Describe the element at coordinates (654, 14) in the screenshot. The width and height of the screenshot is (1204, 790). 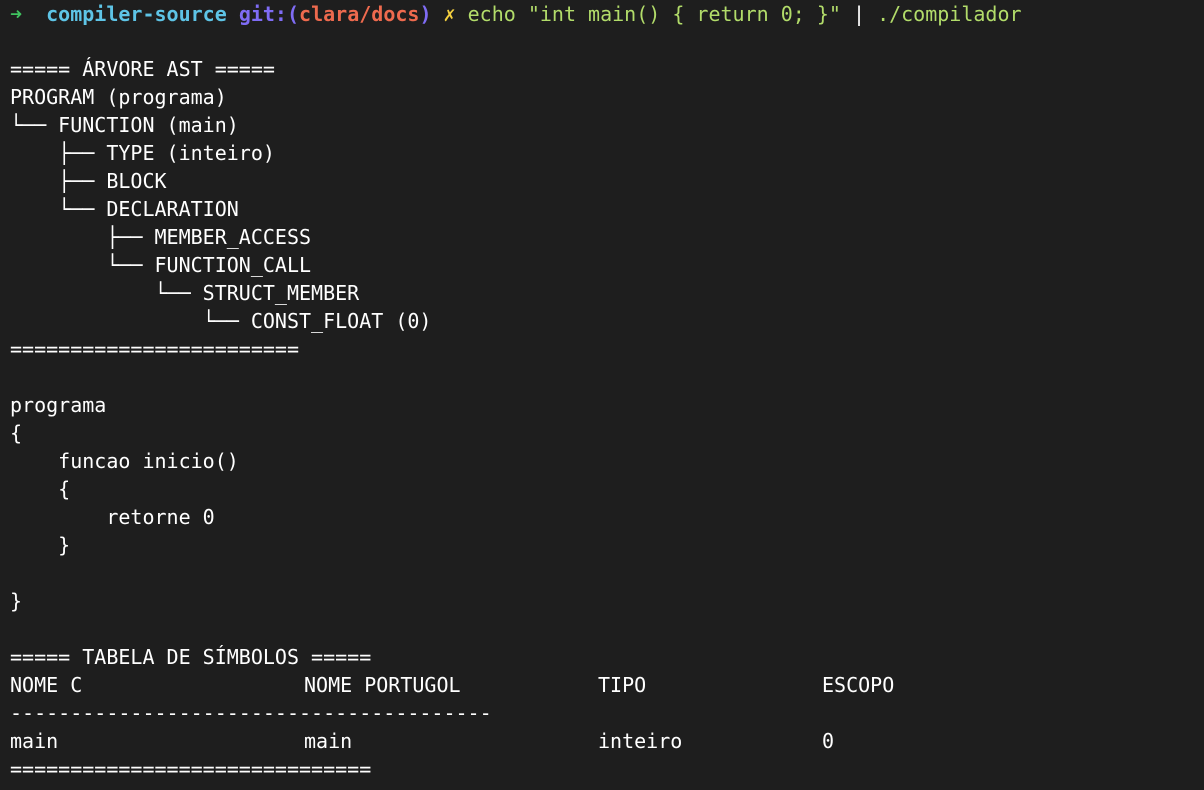
I see `command-text: echo "int main() { return 0; }"` at that location.